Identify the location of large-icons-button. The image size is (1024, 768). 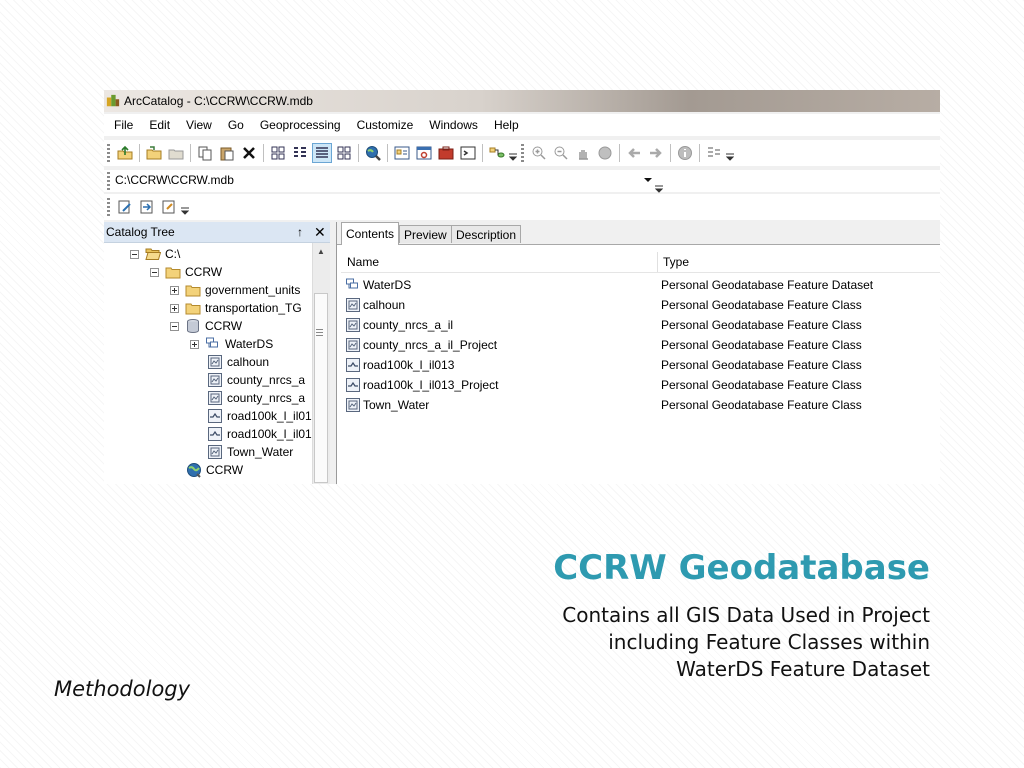
(278, 153).